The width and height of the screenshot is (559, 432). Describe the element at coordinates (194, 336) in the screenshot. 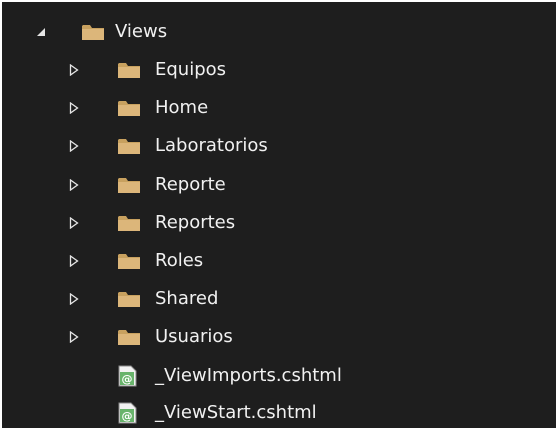

I see `tree-item-label: Usuarios` at that location.